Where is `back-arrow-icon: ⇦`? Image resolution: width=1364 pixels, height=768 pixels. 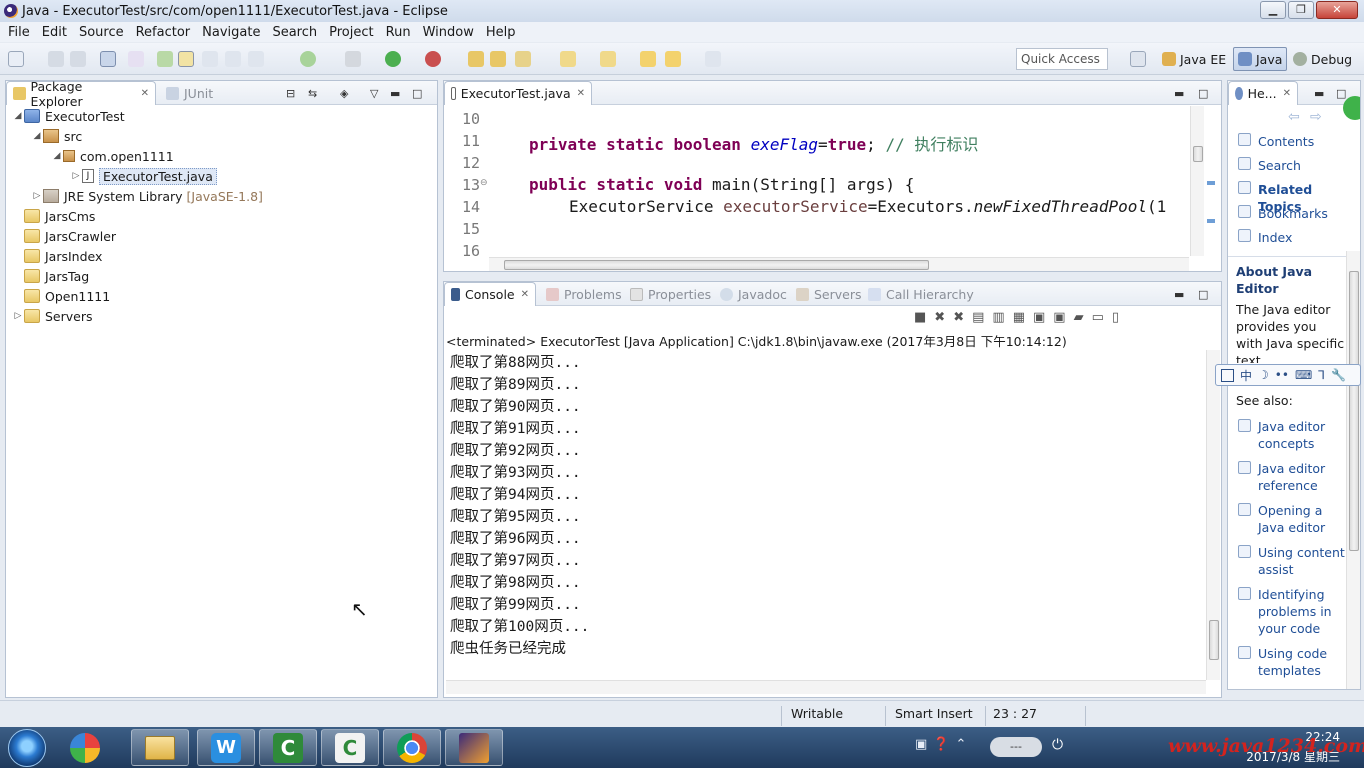 back-arrow-icon: ⇦ is located at coordinates (1294, 117).